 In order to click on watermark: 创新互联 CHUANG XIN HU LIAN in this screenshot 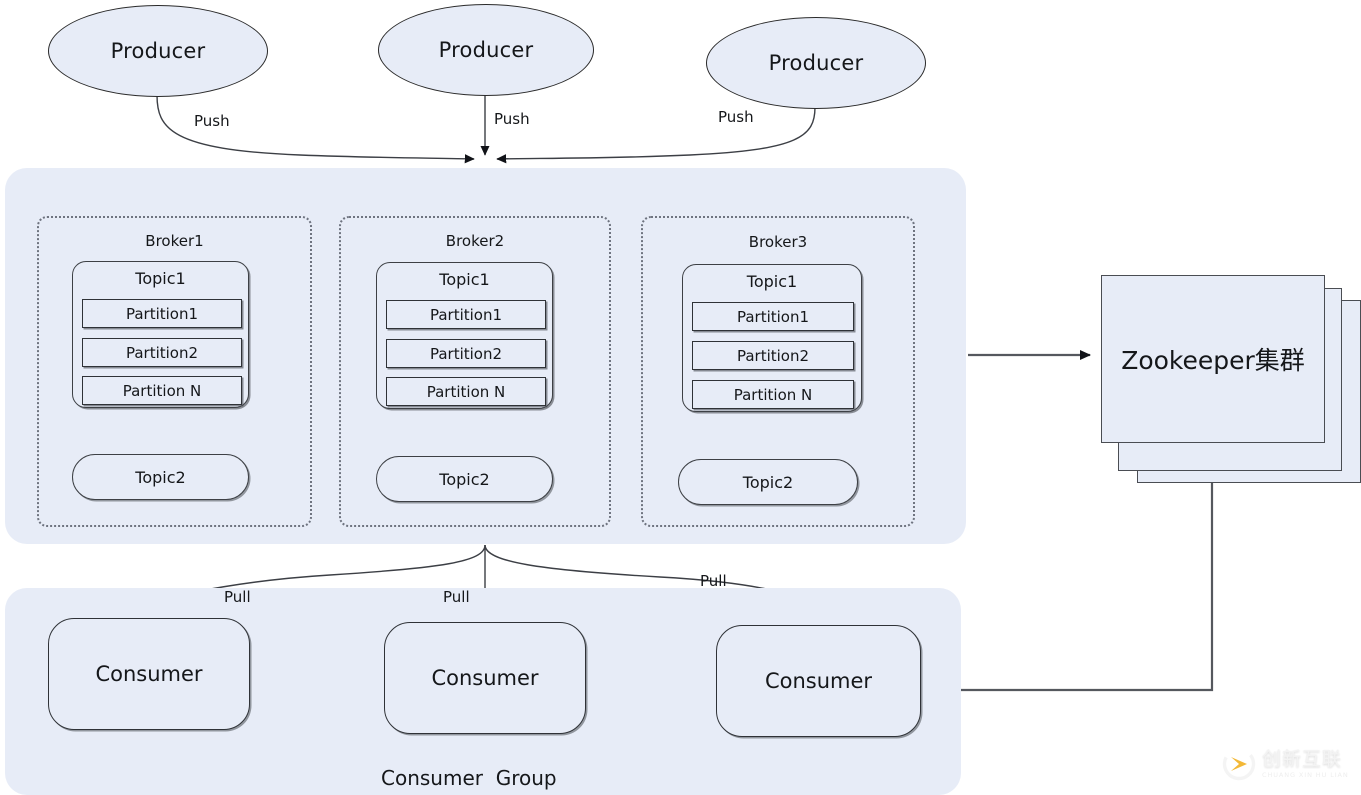, I will do `click(1288, 764)`.